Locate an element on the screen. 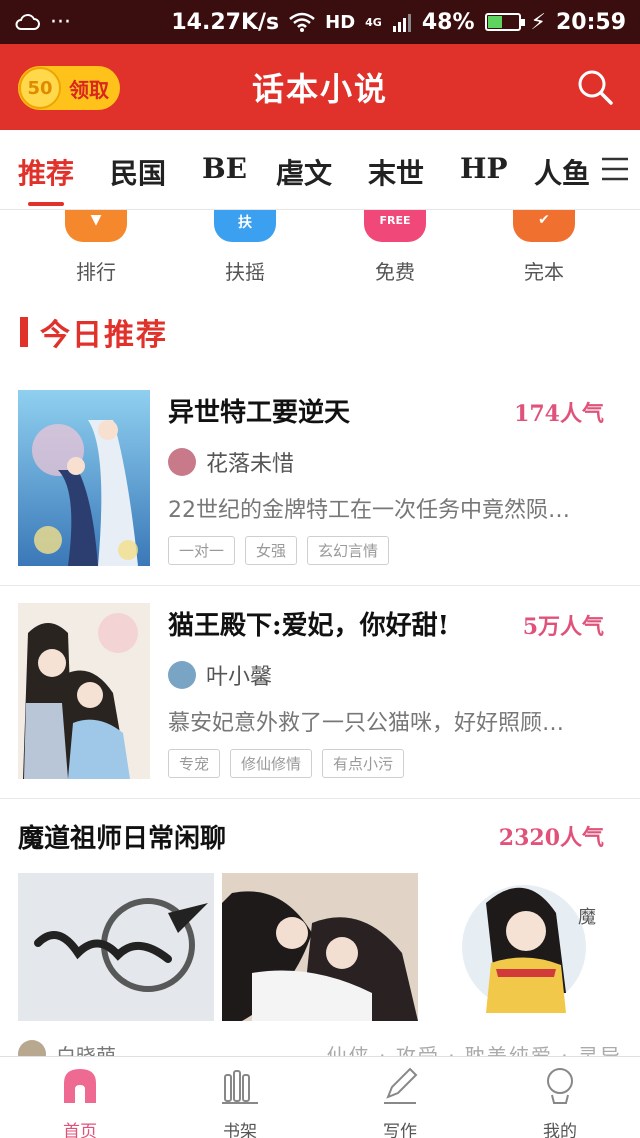 This screenshot has height=1138, width=640. speed-text: 14.27K/s is located at coordinates (225, 22).